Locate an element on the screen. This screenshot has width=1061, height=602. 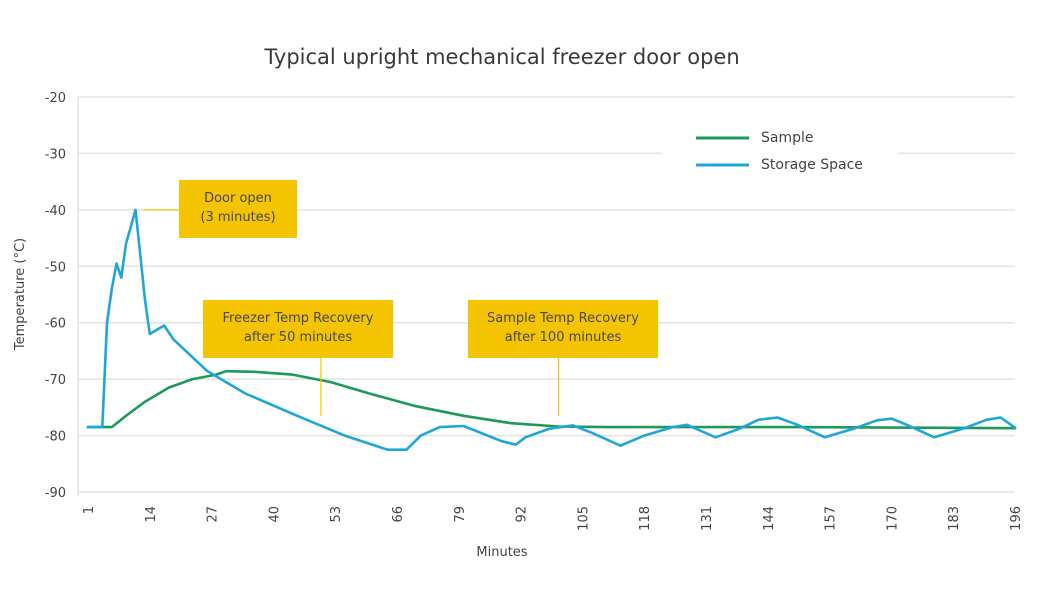
x-tick-label: 144 is located at coordinates (769, 518).